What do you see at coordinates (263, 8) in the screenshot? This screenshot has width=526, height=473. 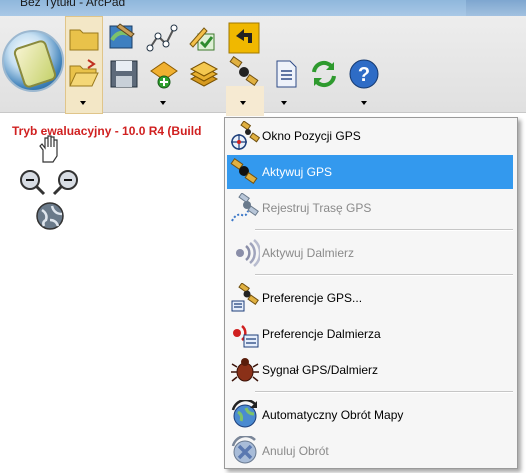 I see `title-bar: Bez Tytułu - ArcPad` at bounding box center [263, 8].